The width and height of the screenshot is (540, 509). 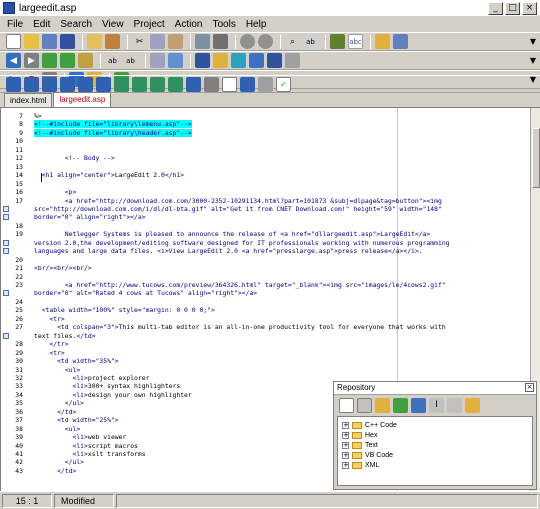 I want to click on align-right-icon, so click(x=67, y=84).